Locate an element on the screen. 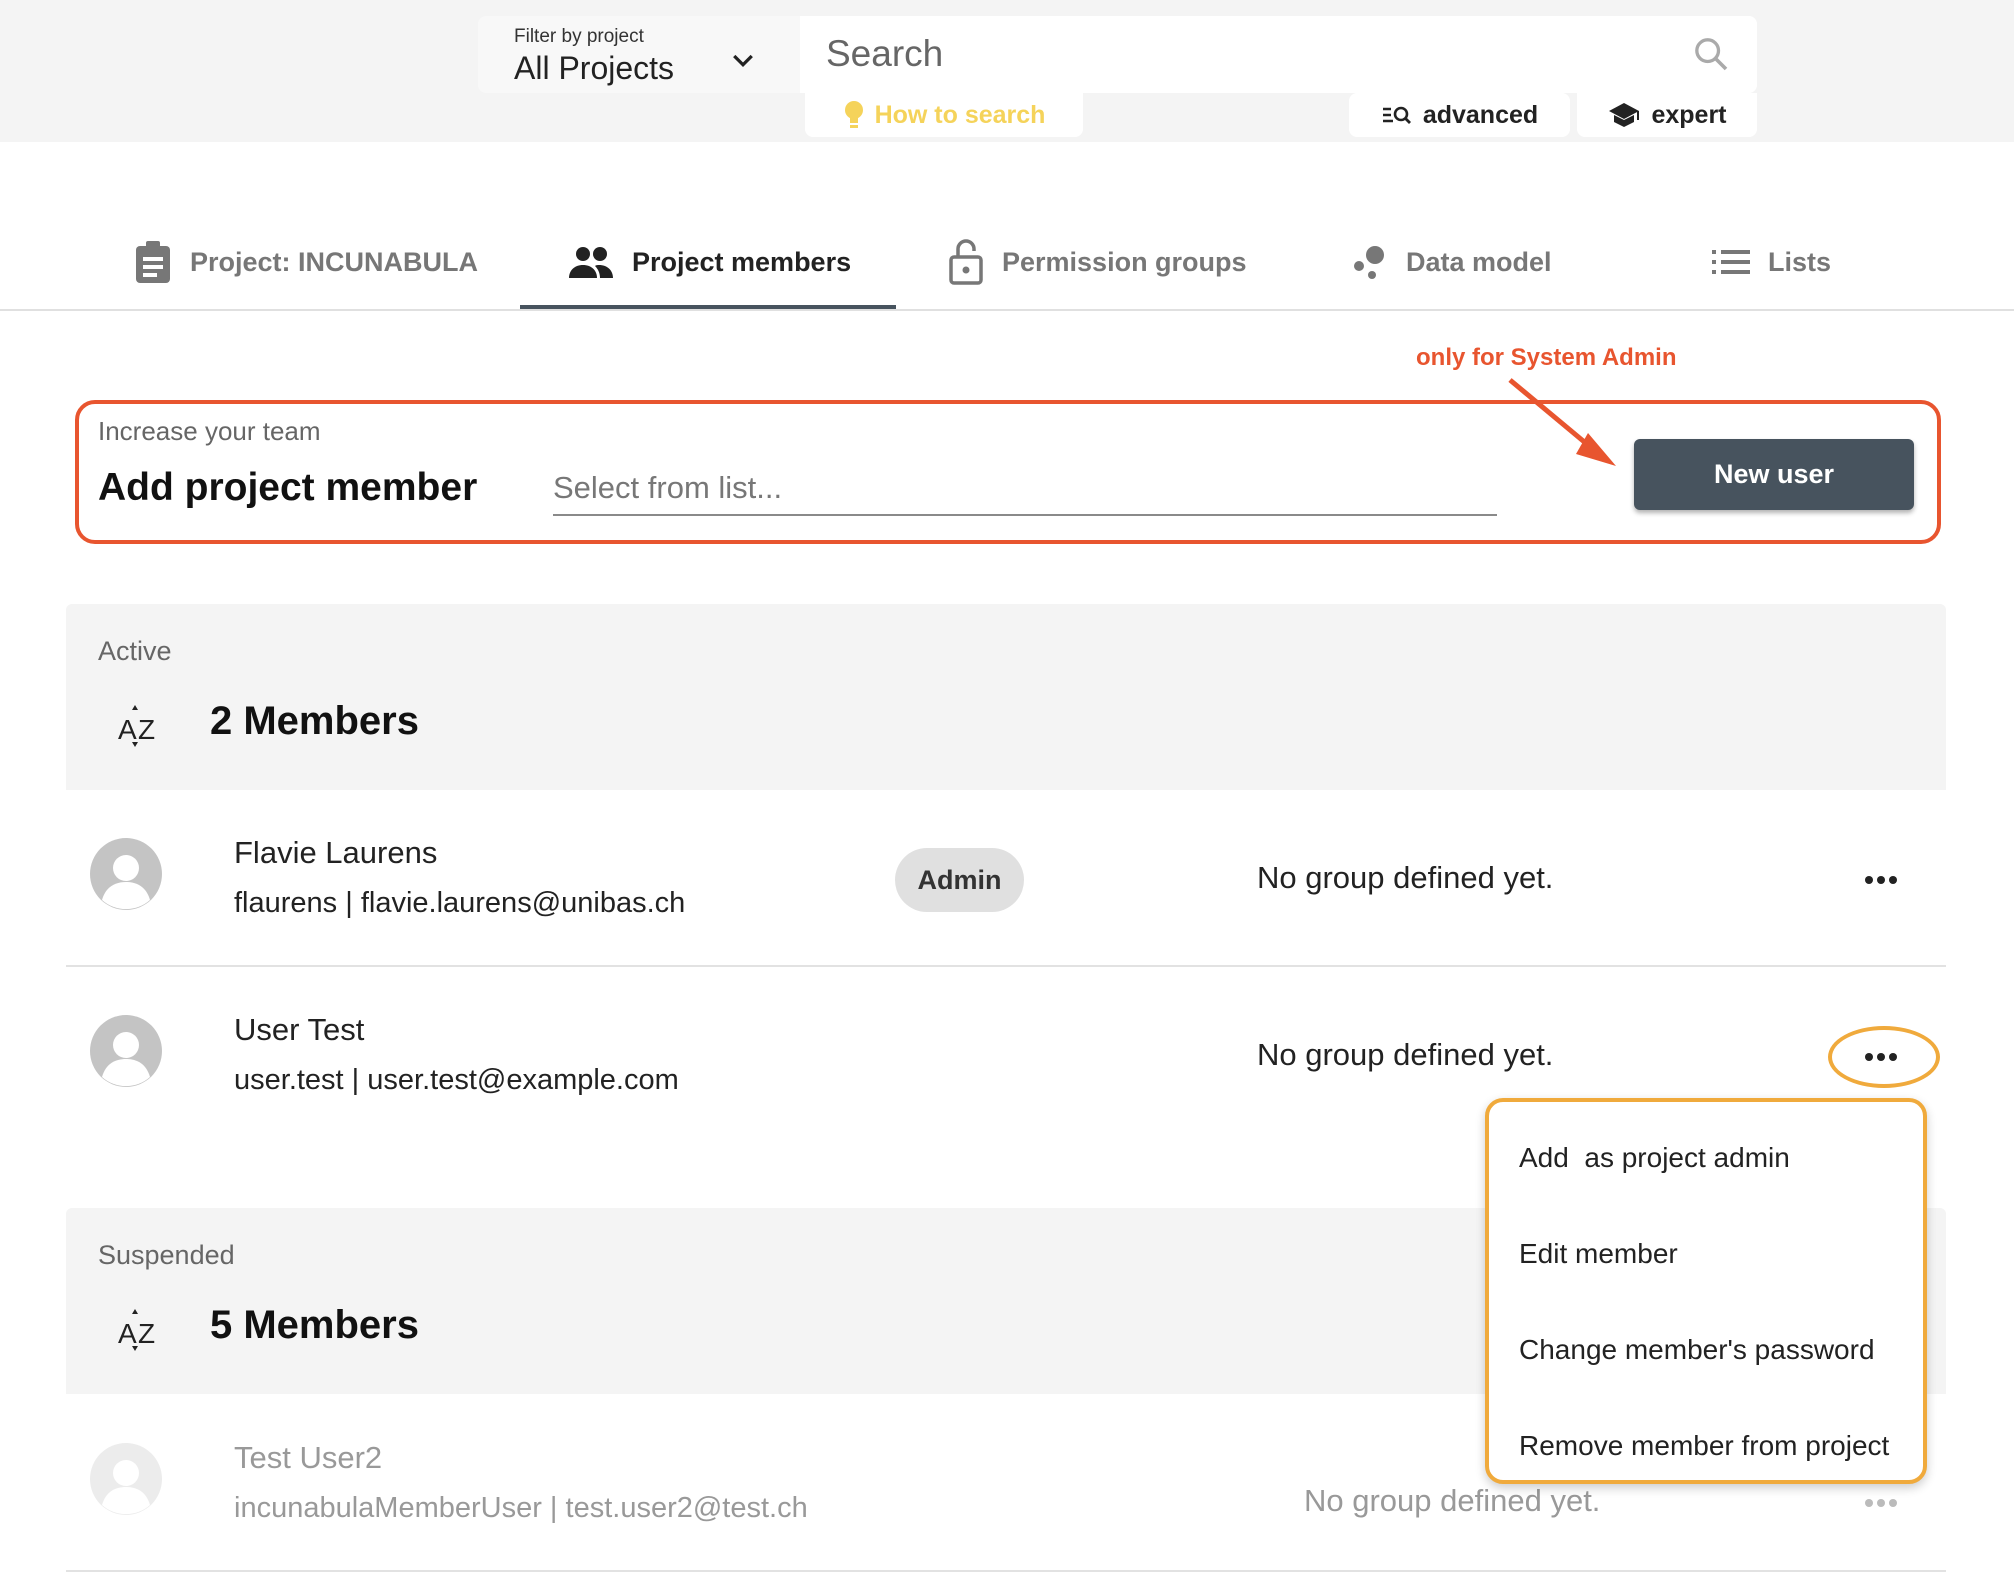 The height and width of the screenshot is (1576, 2014). tab-lists: Lists is located at coordinates (1771, 262).